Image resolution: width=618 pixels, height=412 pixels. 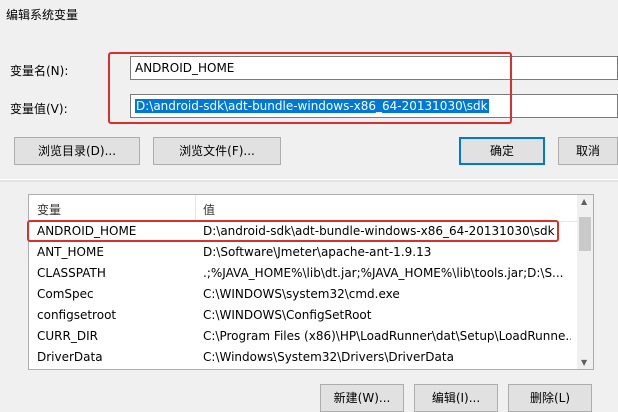 I want to click on row-value: C:\WINDOWS\ConfigSetRoot, so click(x=287, y=315).